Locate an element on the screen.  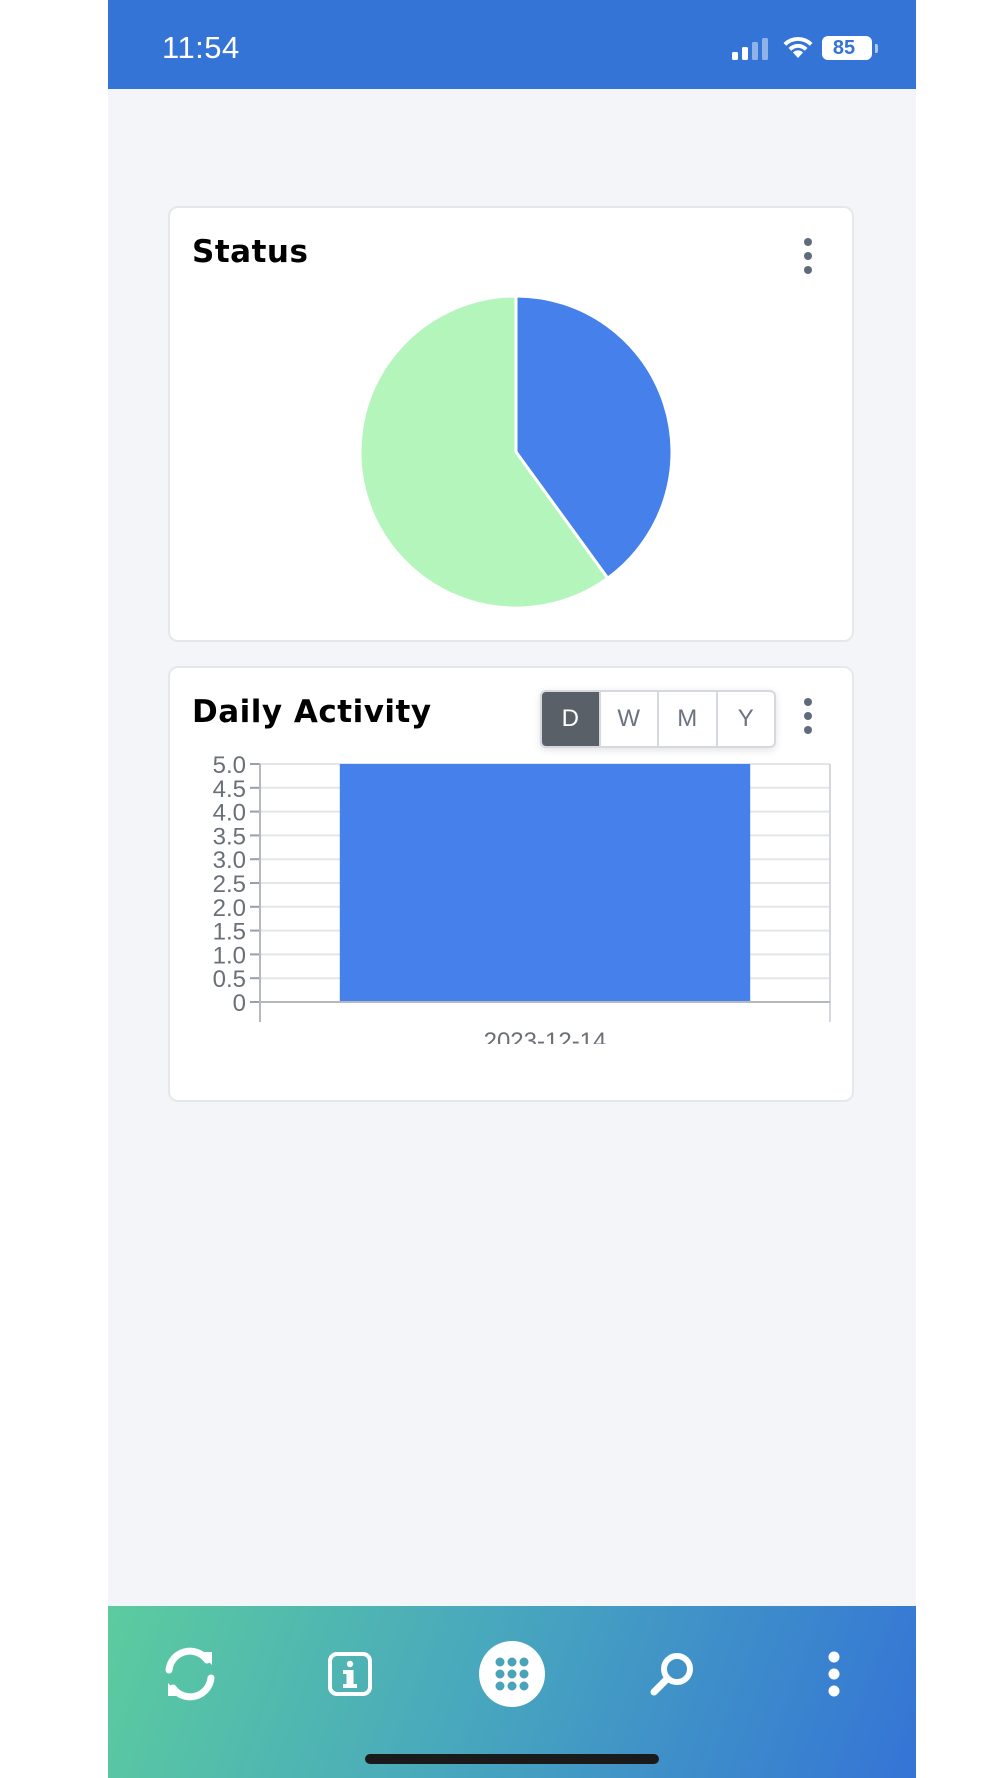
period-button-m: M is located at coordinates (686, 719).